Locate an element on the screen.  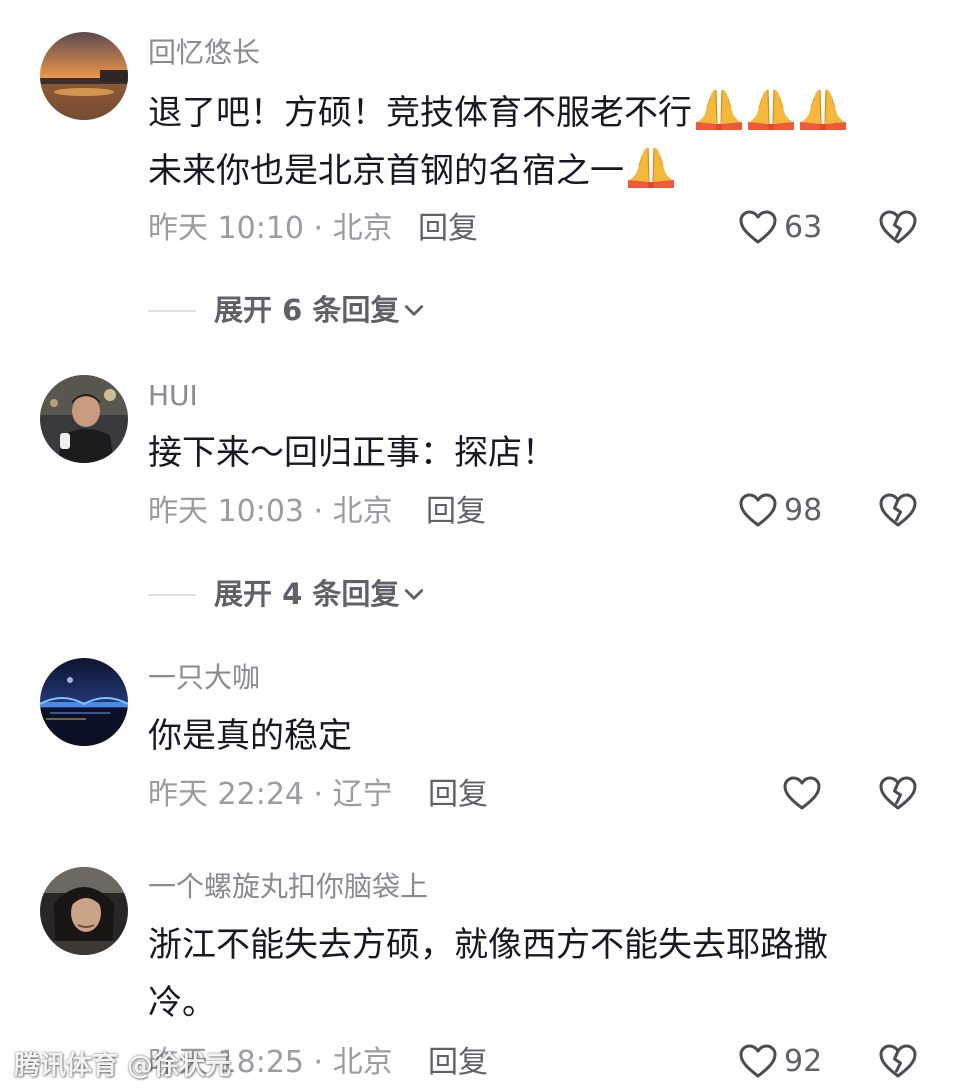
expand-replies-label: 展开 6 条回复 is located at coordinates (307, 310).